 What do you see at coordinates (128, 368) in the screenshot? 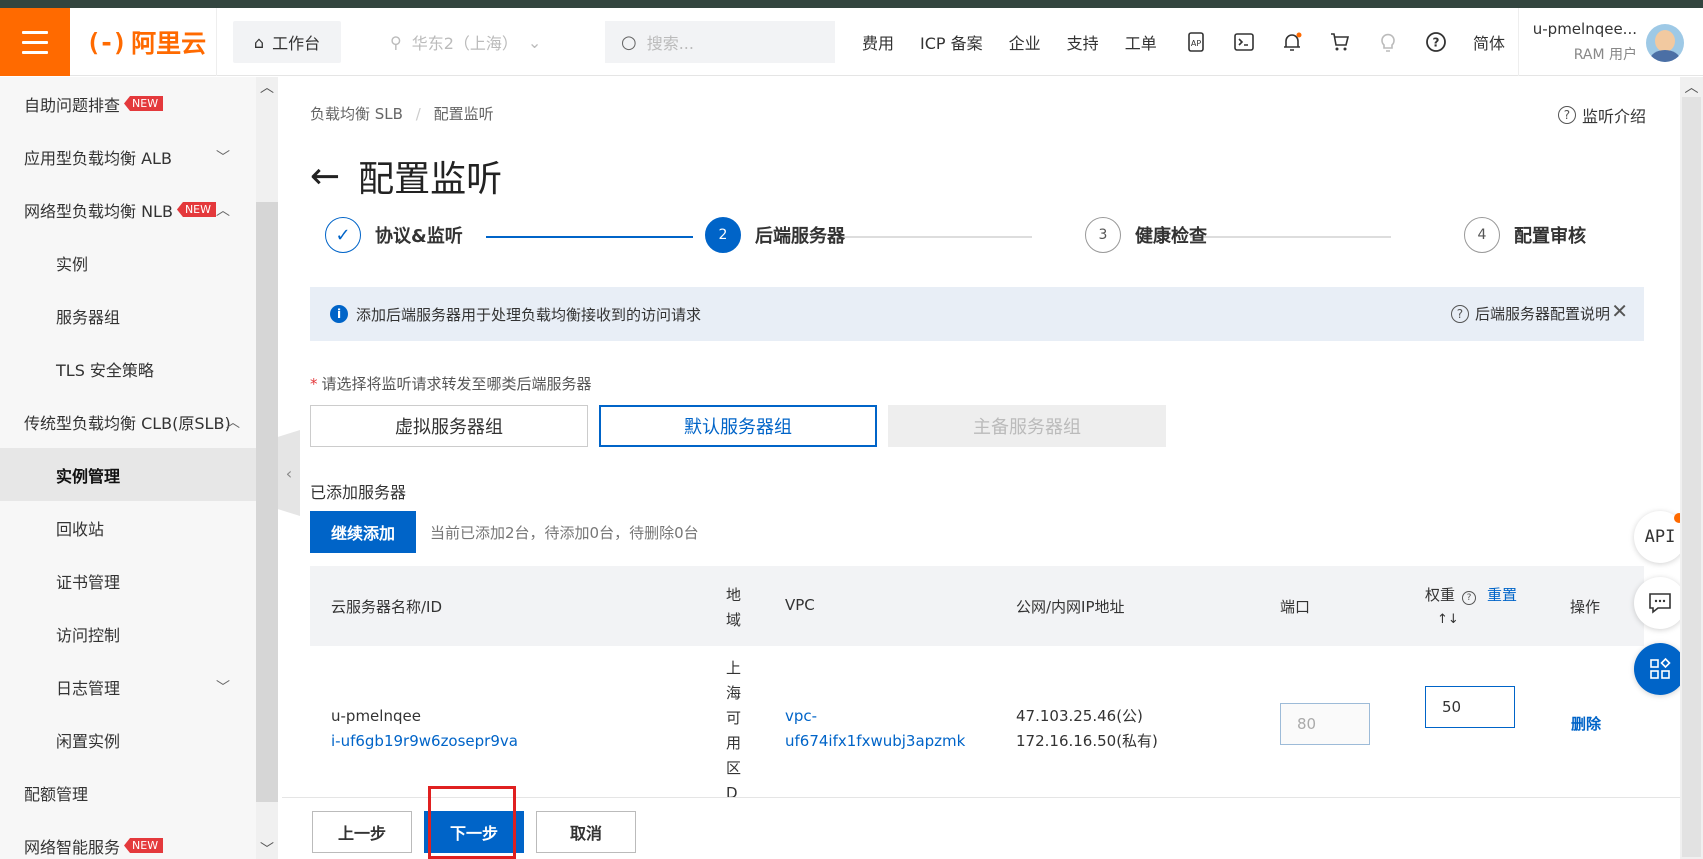
I see `sidebar-item-tls-policy: TLS 安全策略` at bounding box center [128, 368].